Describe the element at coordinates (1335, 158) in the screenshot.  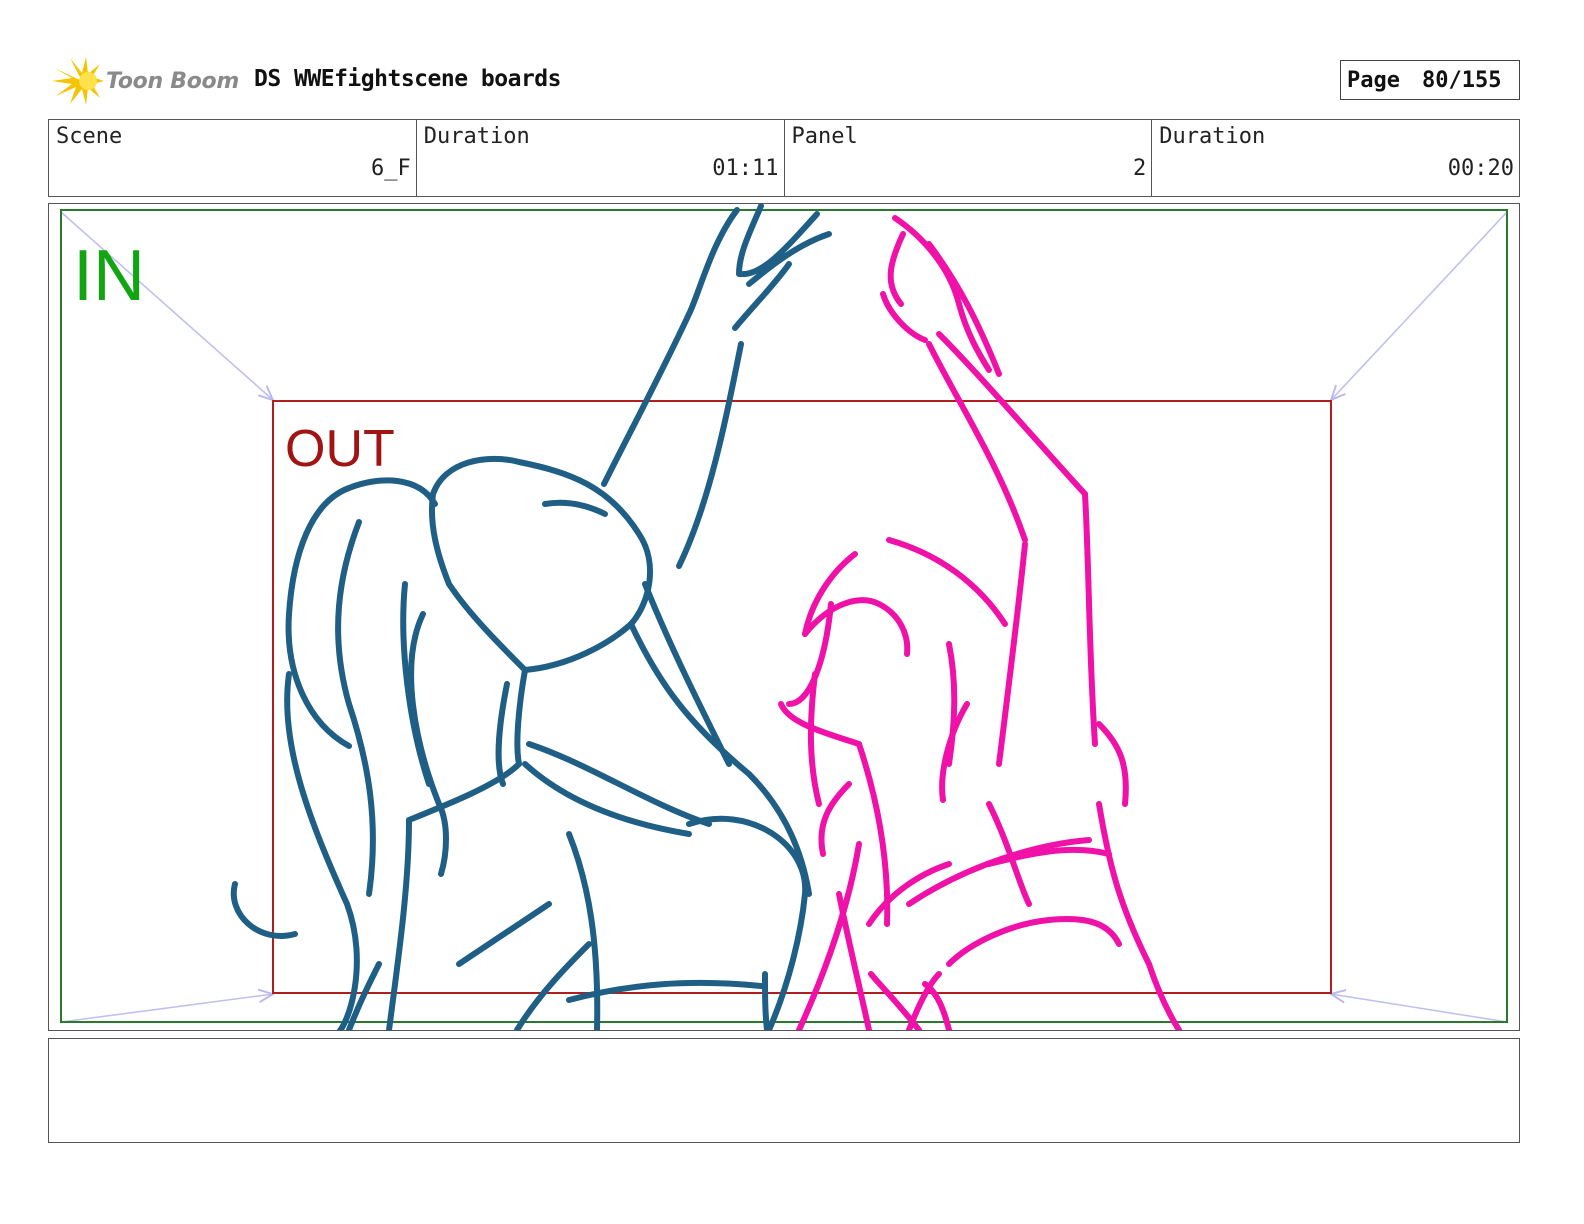
I see `panel-duration-cell: Duration 00:20` at that location.